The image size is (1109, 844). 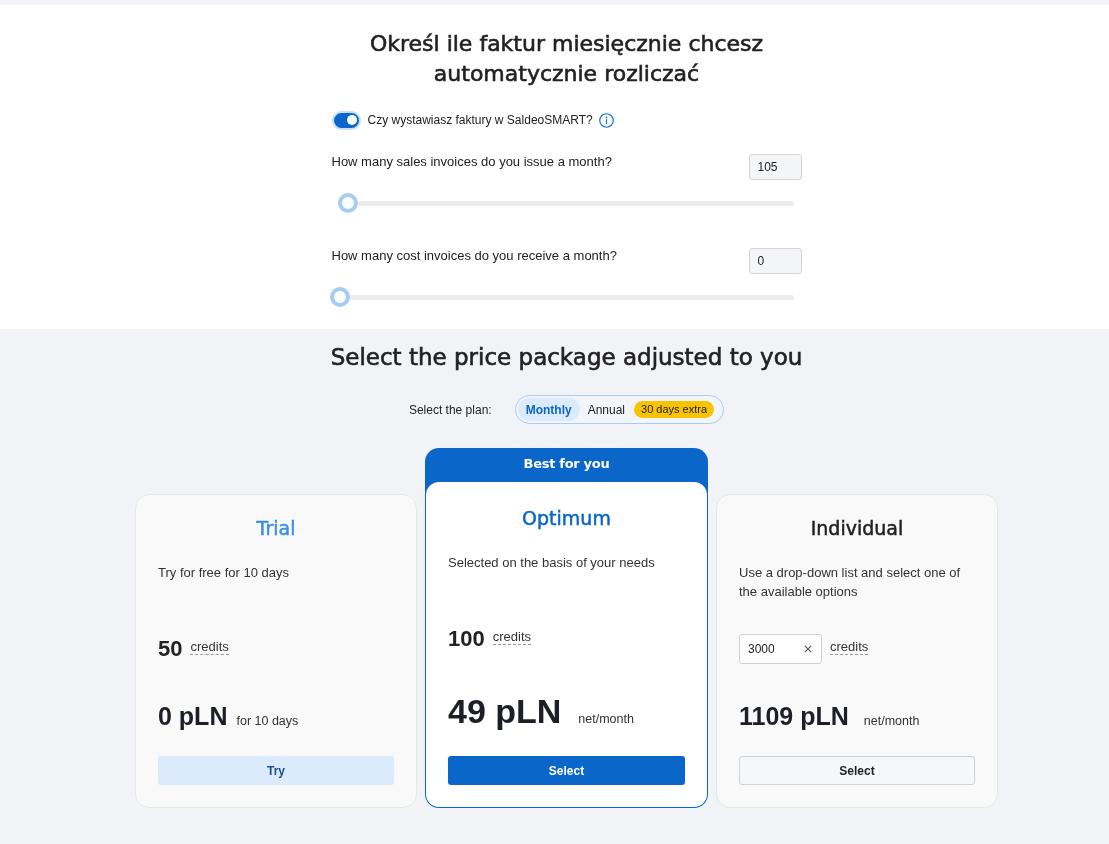 What do you see at coordinates (193, 716) in the screenshot?
I see `price: 0 pLN` at bounding box center [193, 716].